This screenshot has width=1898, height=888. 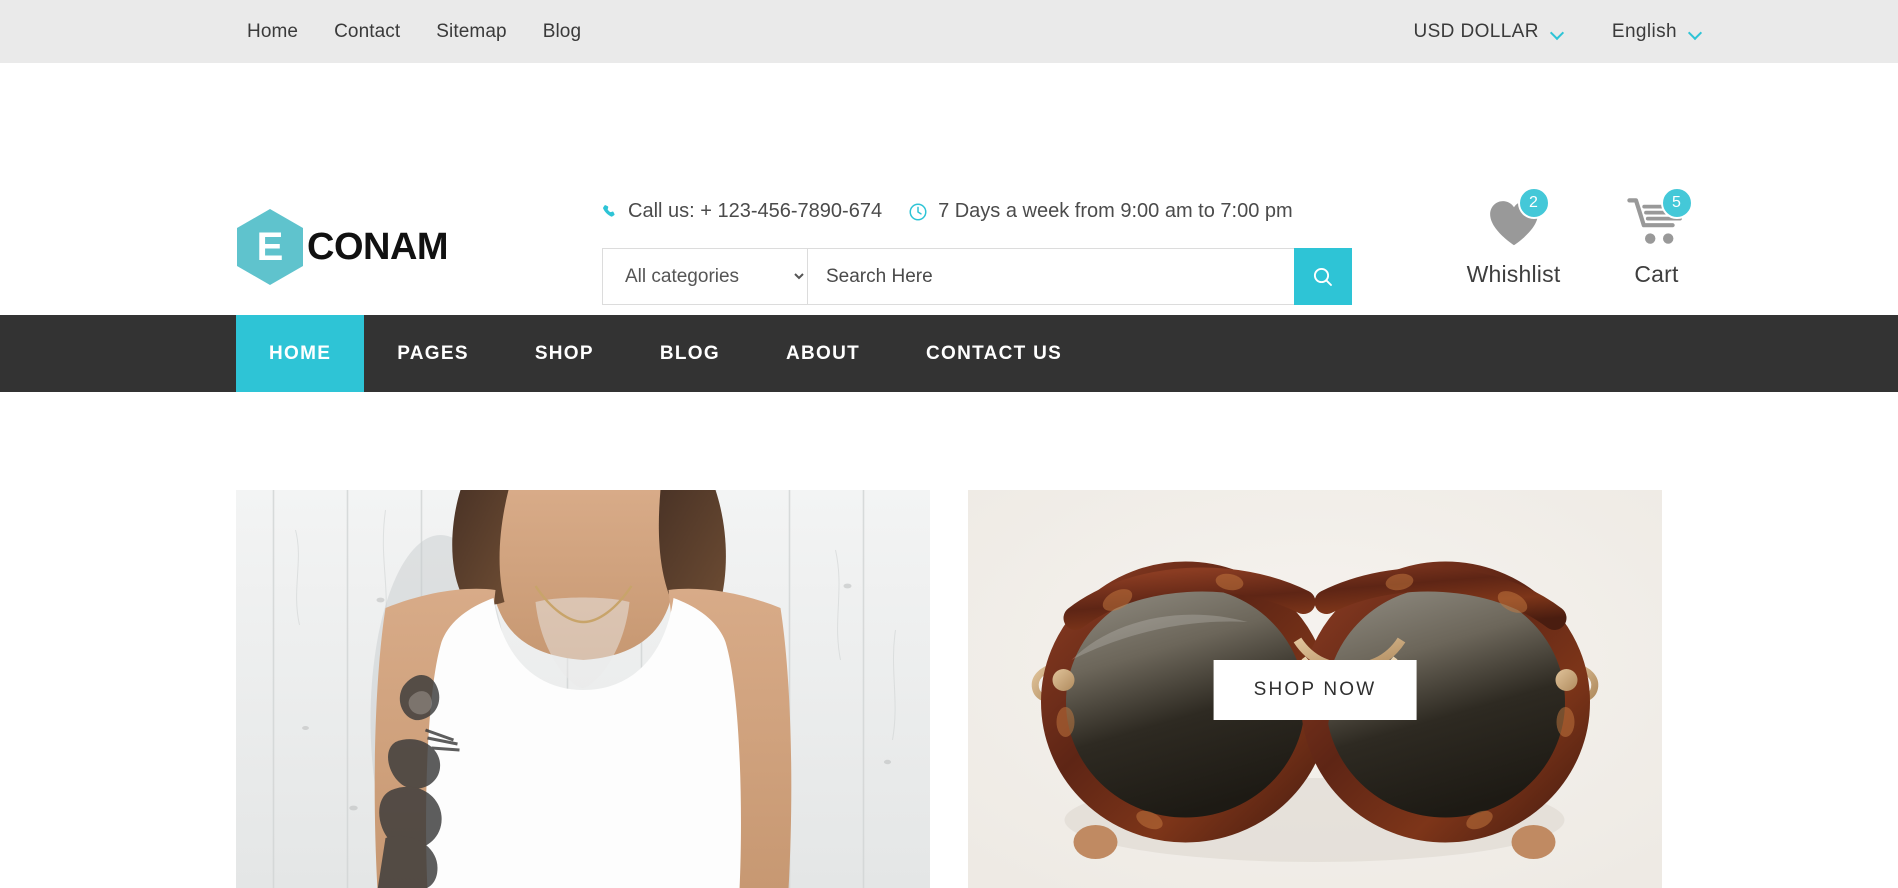 What do you see at coordinates (690, 353) in the screenshot?
I see `nav-item-blog: BLOG` at bounding box center [690, 353].